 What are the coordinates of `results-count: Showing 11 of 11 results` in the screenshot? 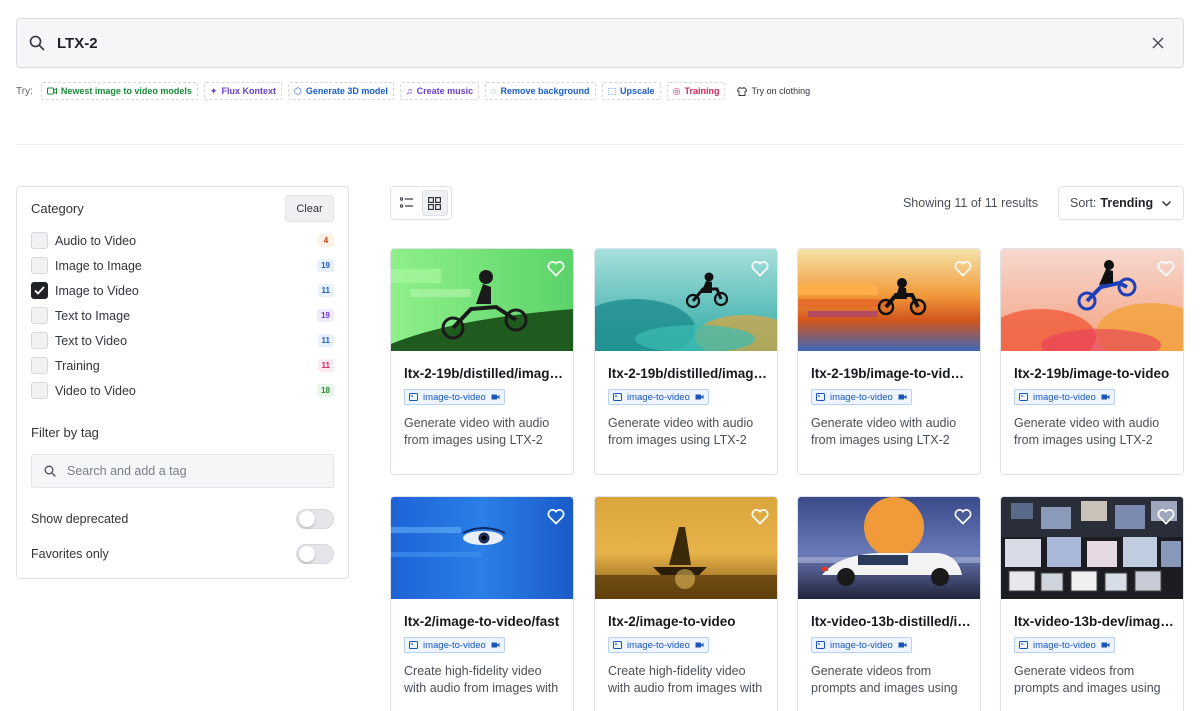 It's located at (970, 203).